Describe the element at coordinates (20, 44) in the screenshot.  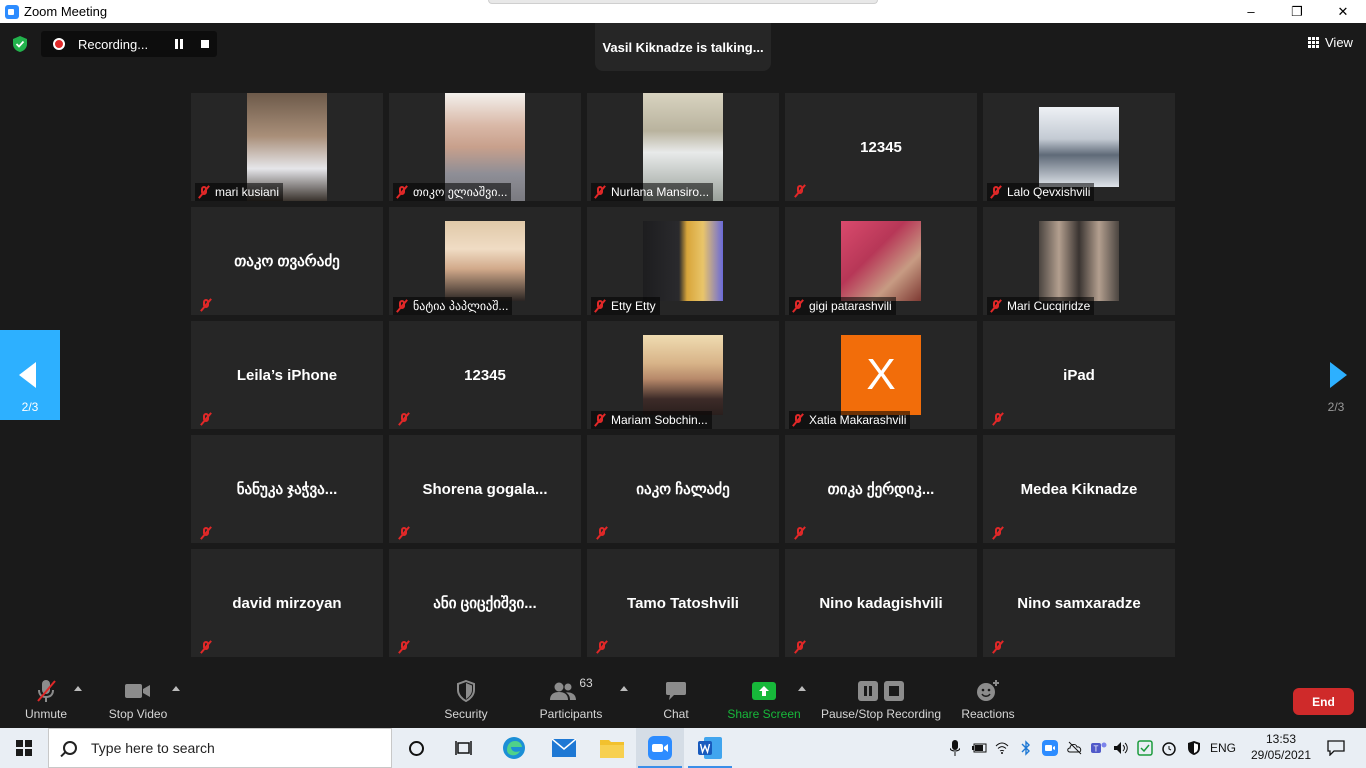
I see `encryption-shield-icon` at that location.